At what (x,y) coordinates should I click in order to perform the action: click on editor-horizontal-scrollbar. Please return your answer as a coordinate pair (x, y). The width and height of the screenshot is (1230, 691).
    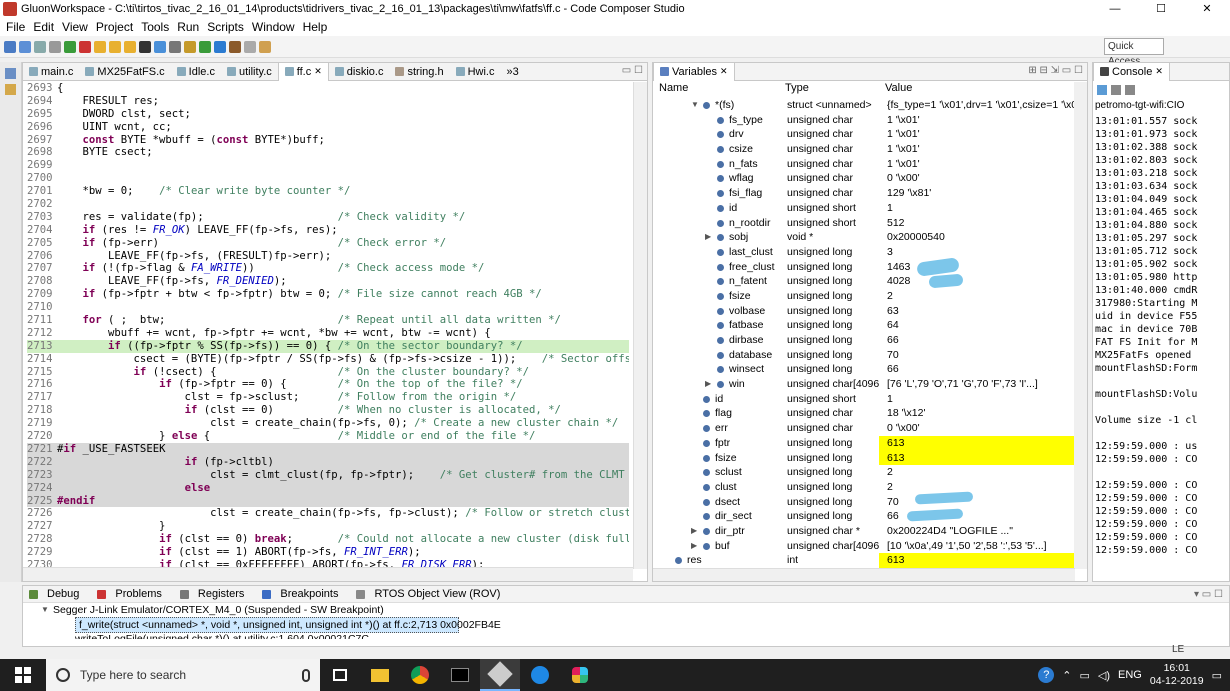
    Looking at the image, I should click on (328, 574).